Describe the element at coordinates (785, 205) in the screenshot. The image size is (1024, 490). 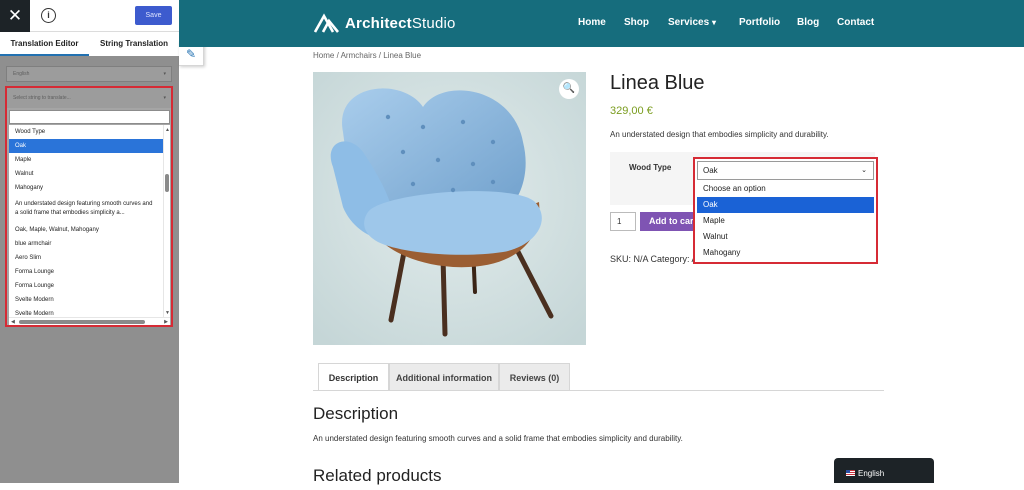
I see `wood-type-option: Oak` at that location.